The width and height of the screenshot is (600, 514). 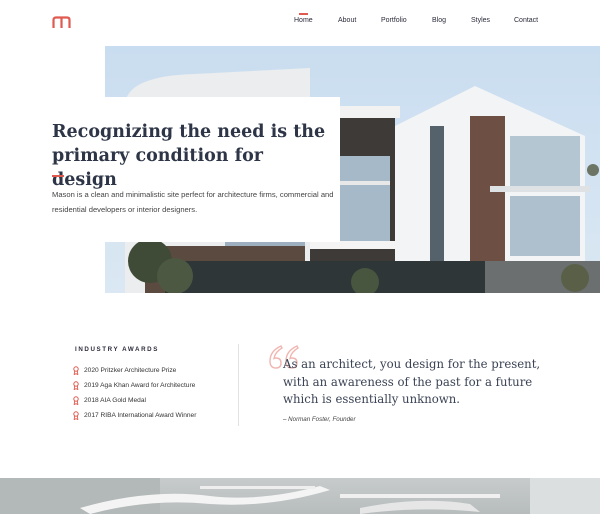 I want to click on awards-heading: INDUSTRY AWARDS, so click(x=117, y=349).